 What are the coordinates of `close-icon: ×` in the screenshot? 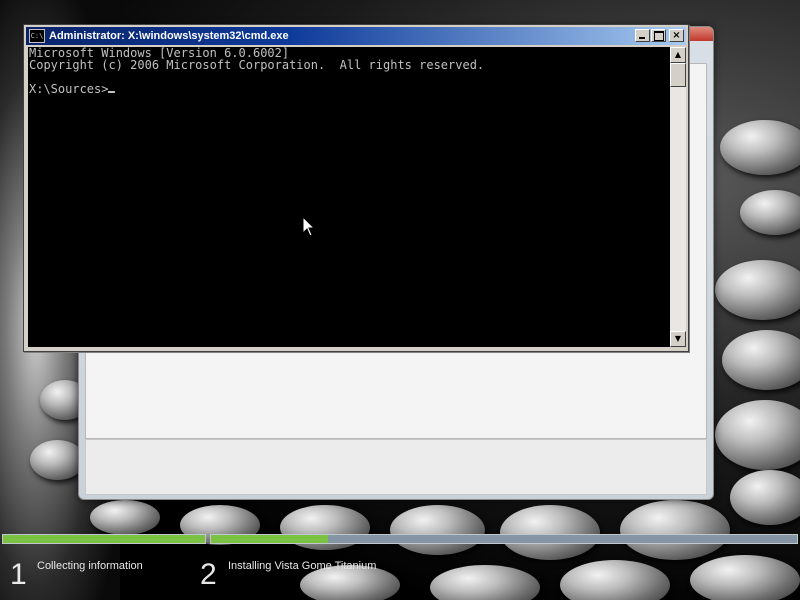 It's located at (676, 35).